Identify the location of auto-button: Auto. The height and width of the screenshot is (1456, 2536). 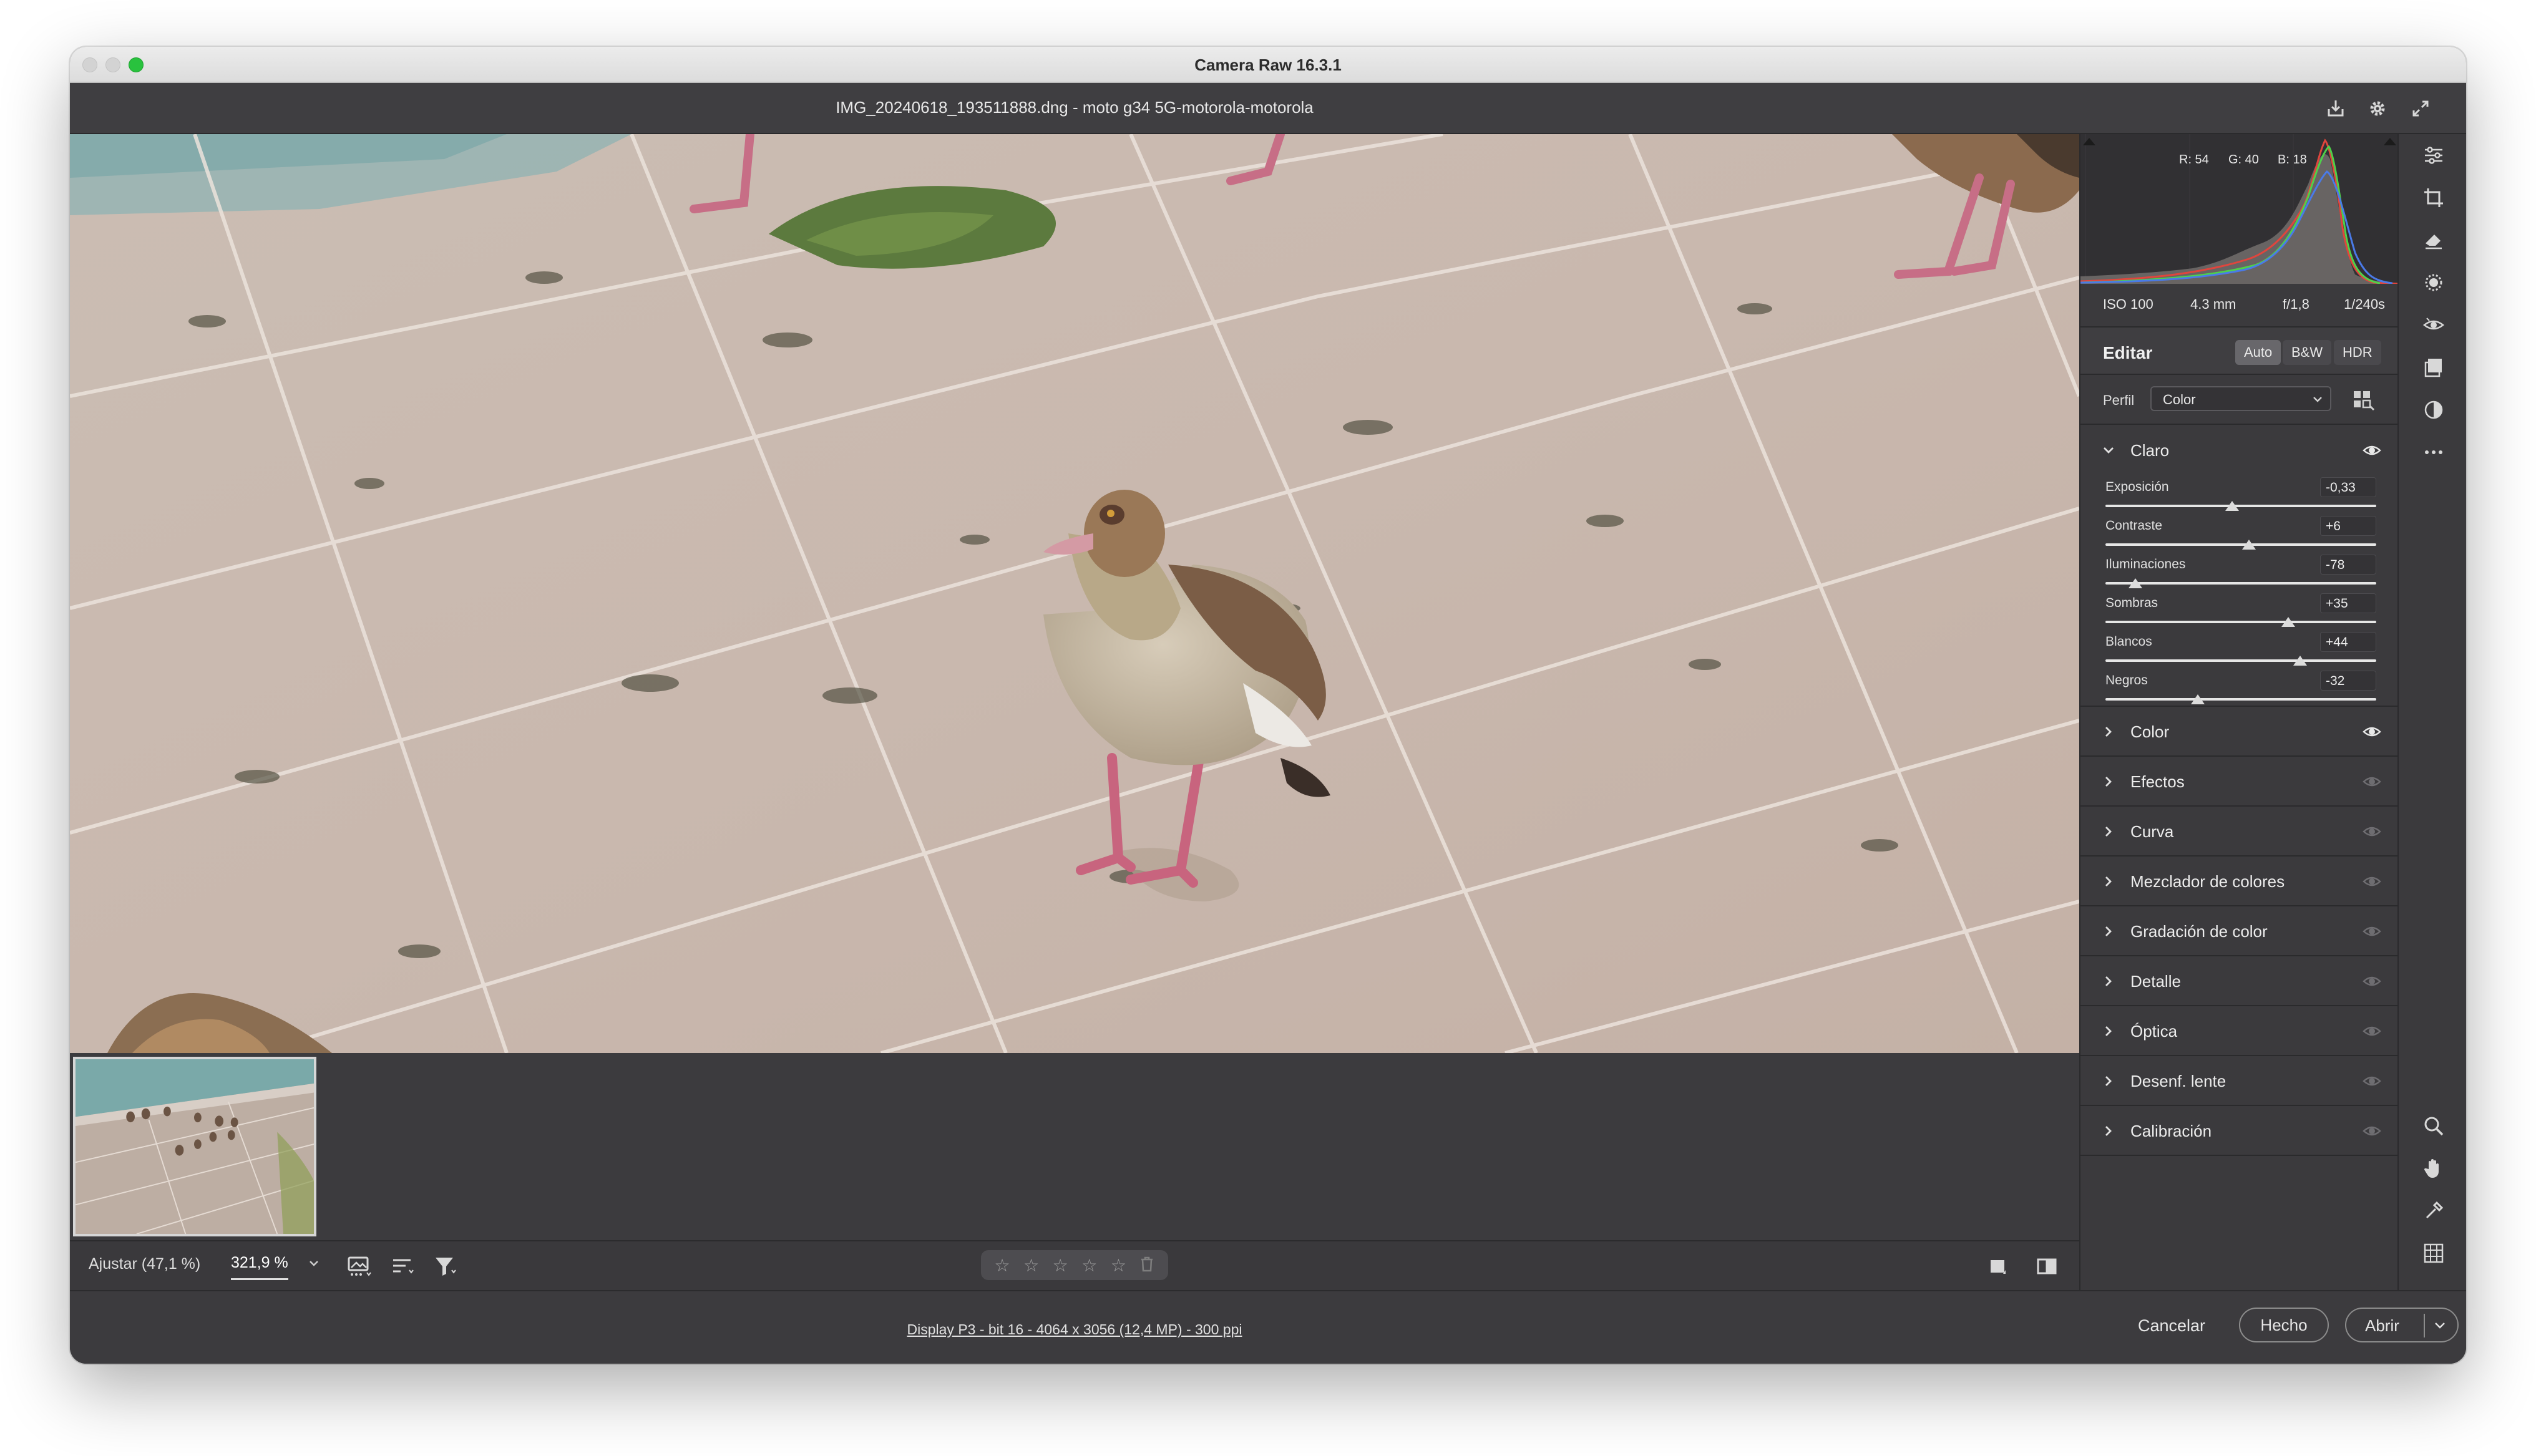
(2258, 353).